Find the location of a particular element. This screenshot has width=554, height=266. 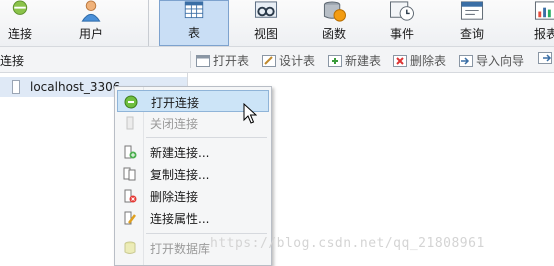

new-table-label: 新建表 is located at coordinates (363, 61).